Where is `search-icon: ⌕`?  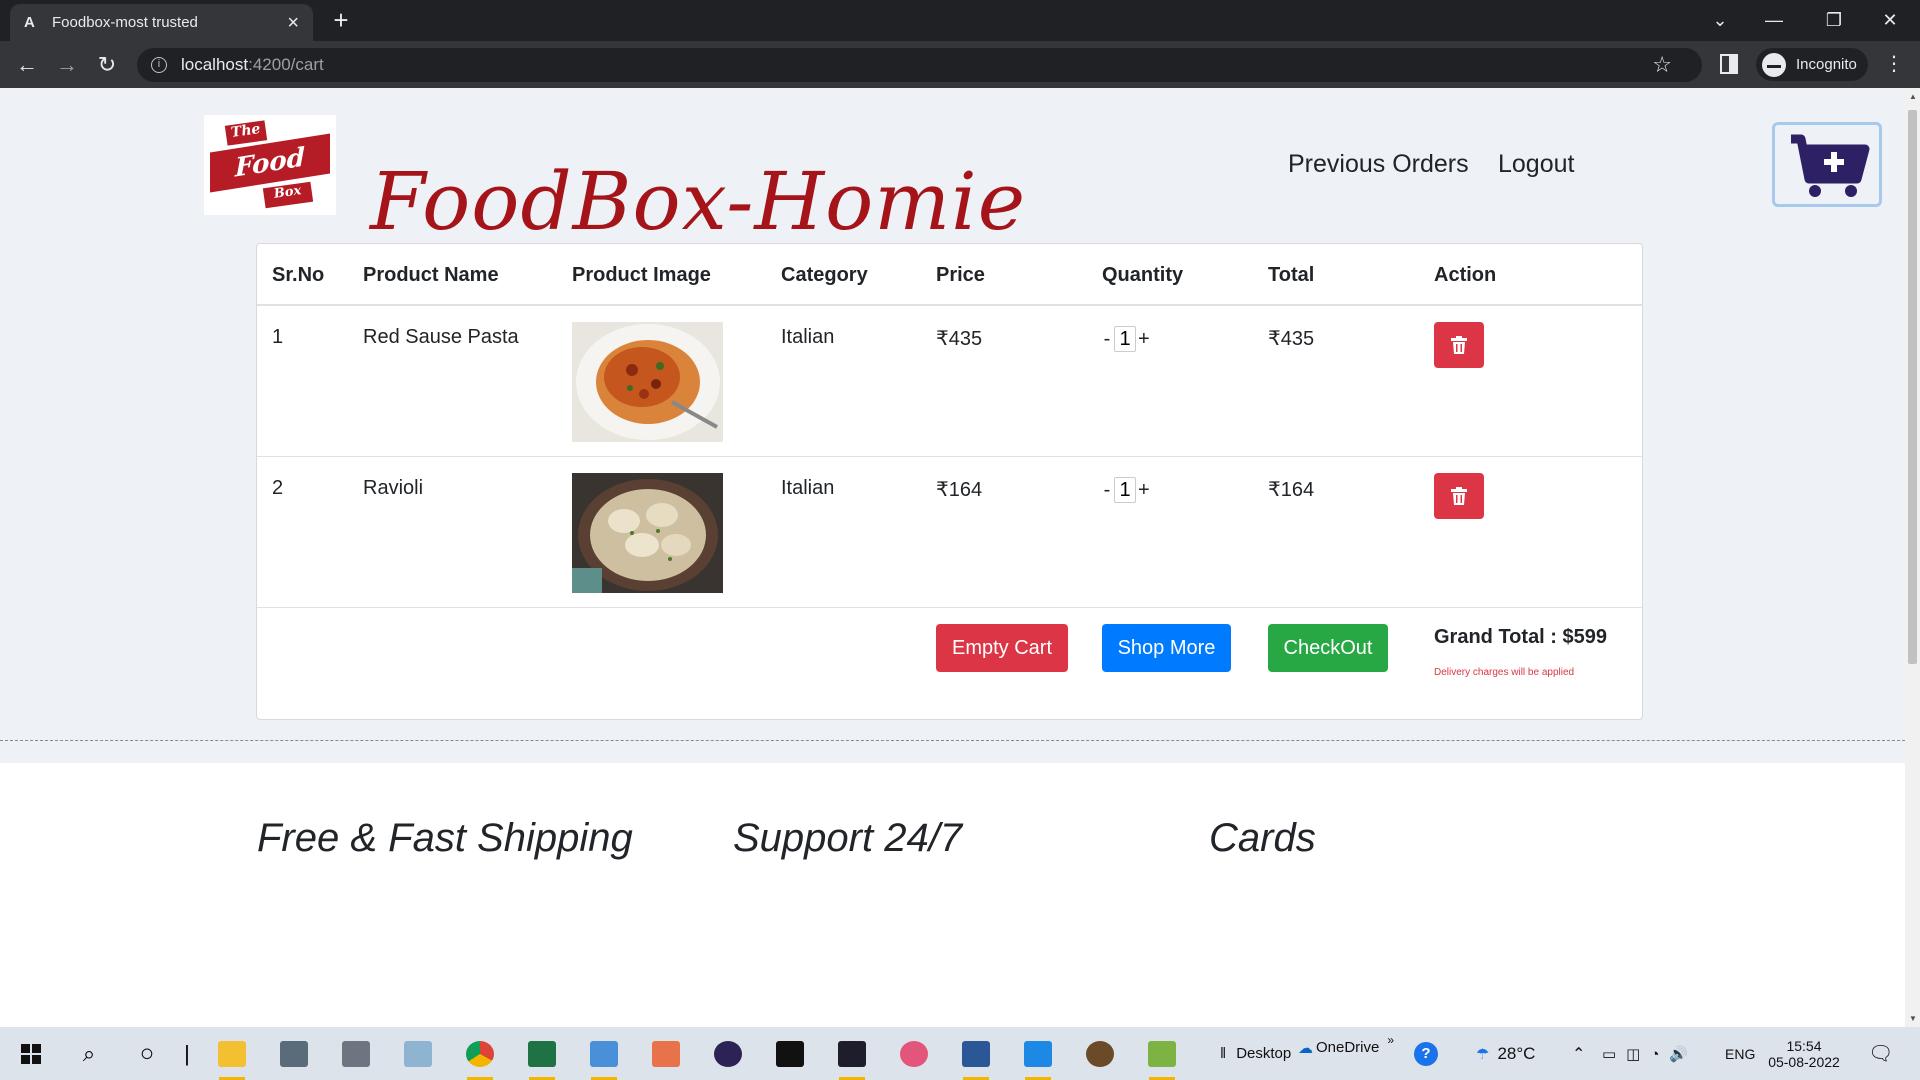
search-icon: ⌕ is located at coordinates (89, 1053).